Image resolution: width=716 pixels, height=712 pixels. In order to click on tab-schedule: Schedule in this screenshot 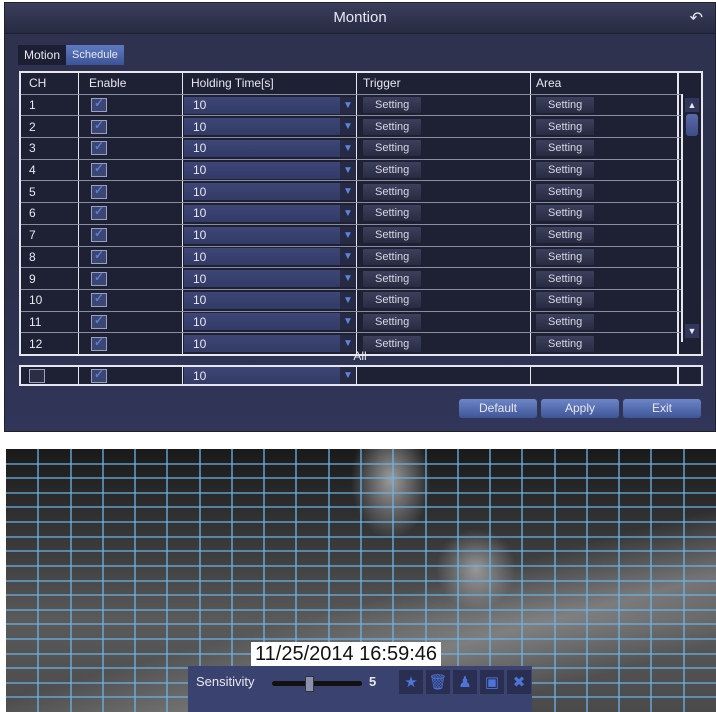, I will do `click(95, 55)`.